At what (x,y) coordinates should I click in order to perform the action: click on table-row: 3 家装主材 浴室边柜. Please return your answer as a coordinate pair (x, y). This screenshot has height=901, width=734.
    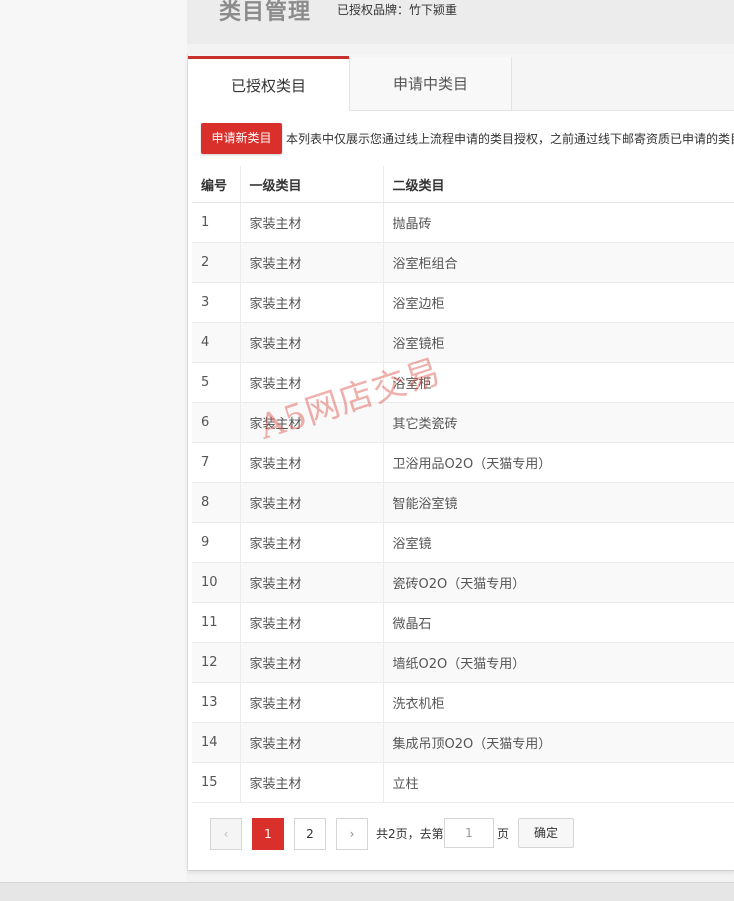
    Looking at the image, I should click on (463, 302).